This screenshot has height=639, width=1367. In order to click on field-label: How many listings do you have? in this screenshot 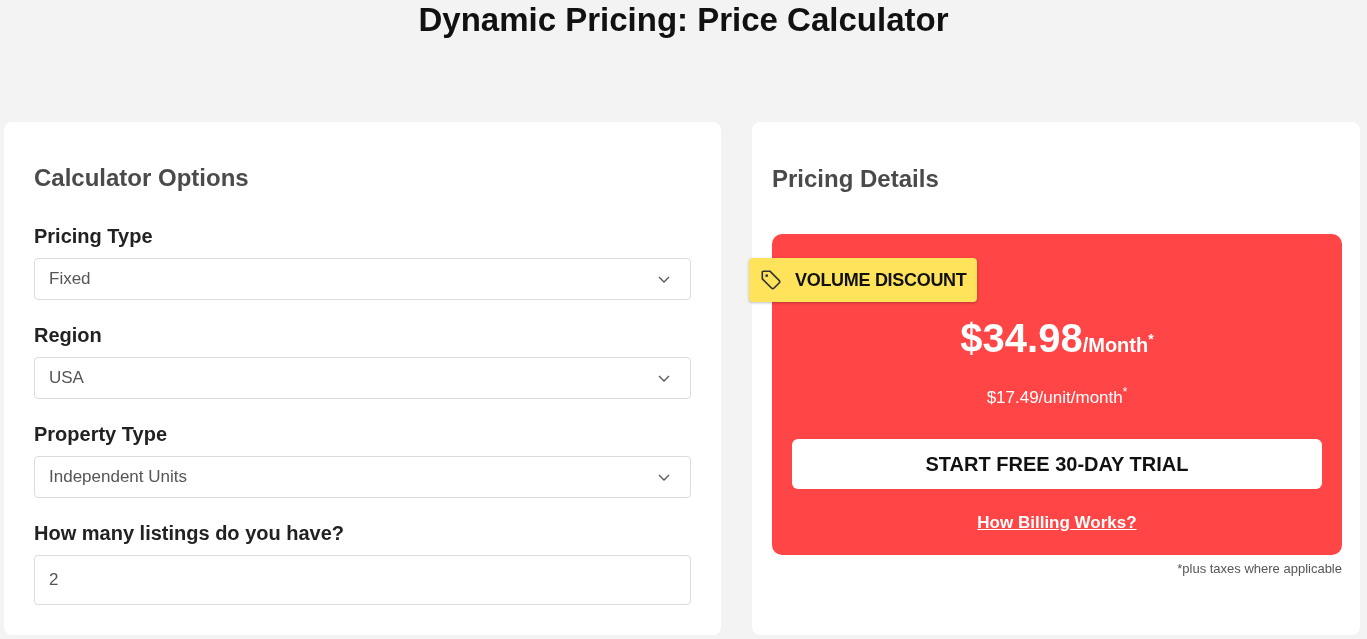, I will do `click(190, 533)`.